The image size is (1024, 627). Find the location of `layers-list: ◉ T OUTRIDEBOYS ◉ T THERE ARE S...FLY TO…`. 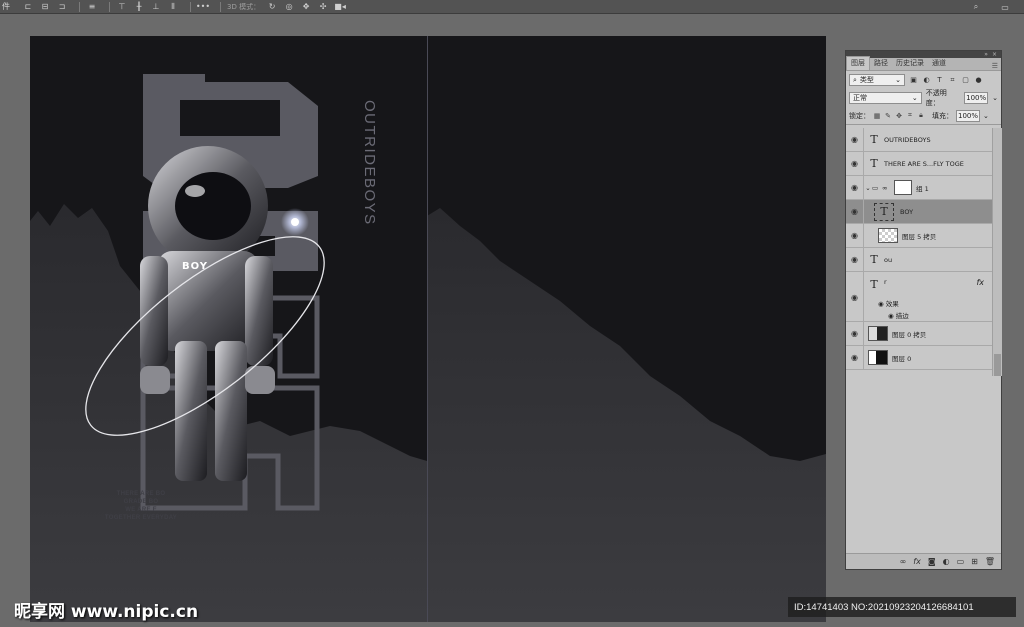

layers-list: ◉ T OUTRIDEBOYS ◉ T THERE ARE S...FLY TO… is located at coordinates (919, 251).